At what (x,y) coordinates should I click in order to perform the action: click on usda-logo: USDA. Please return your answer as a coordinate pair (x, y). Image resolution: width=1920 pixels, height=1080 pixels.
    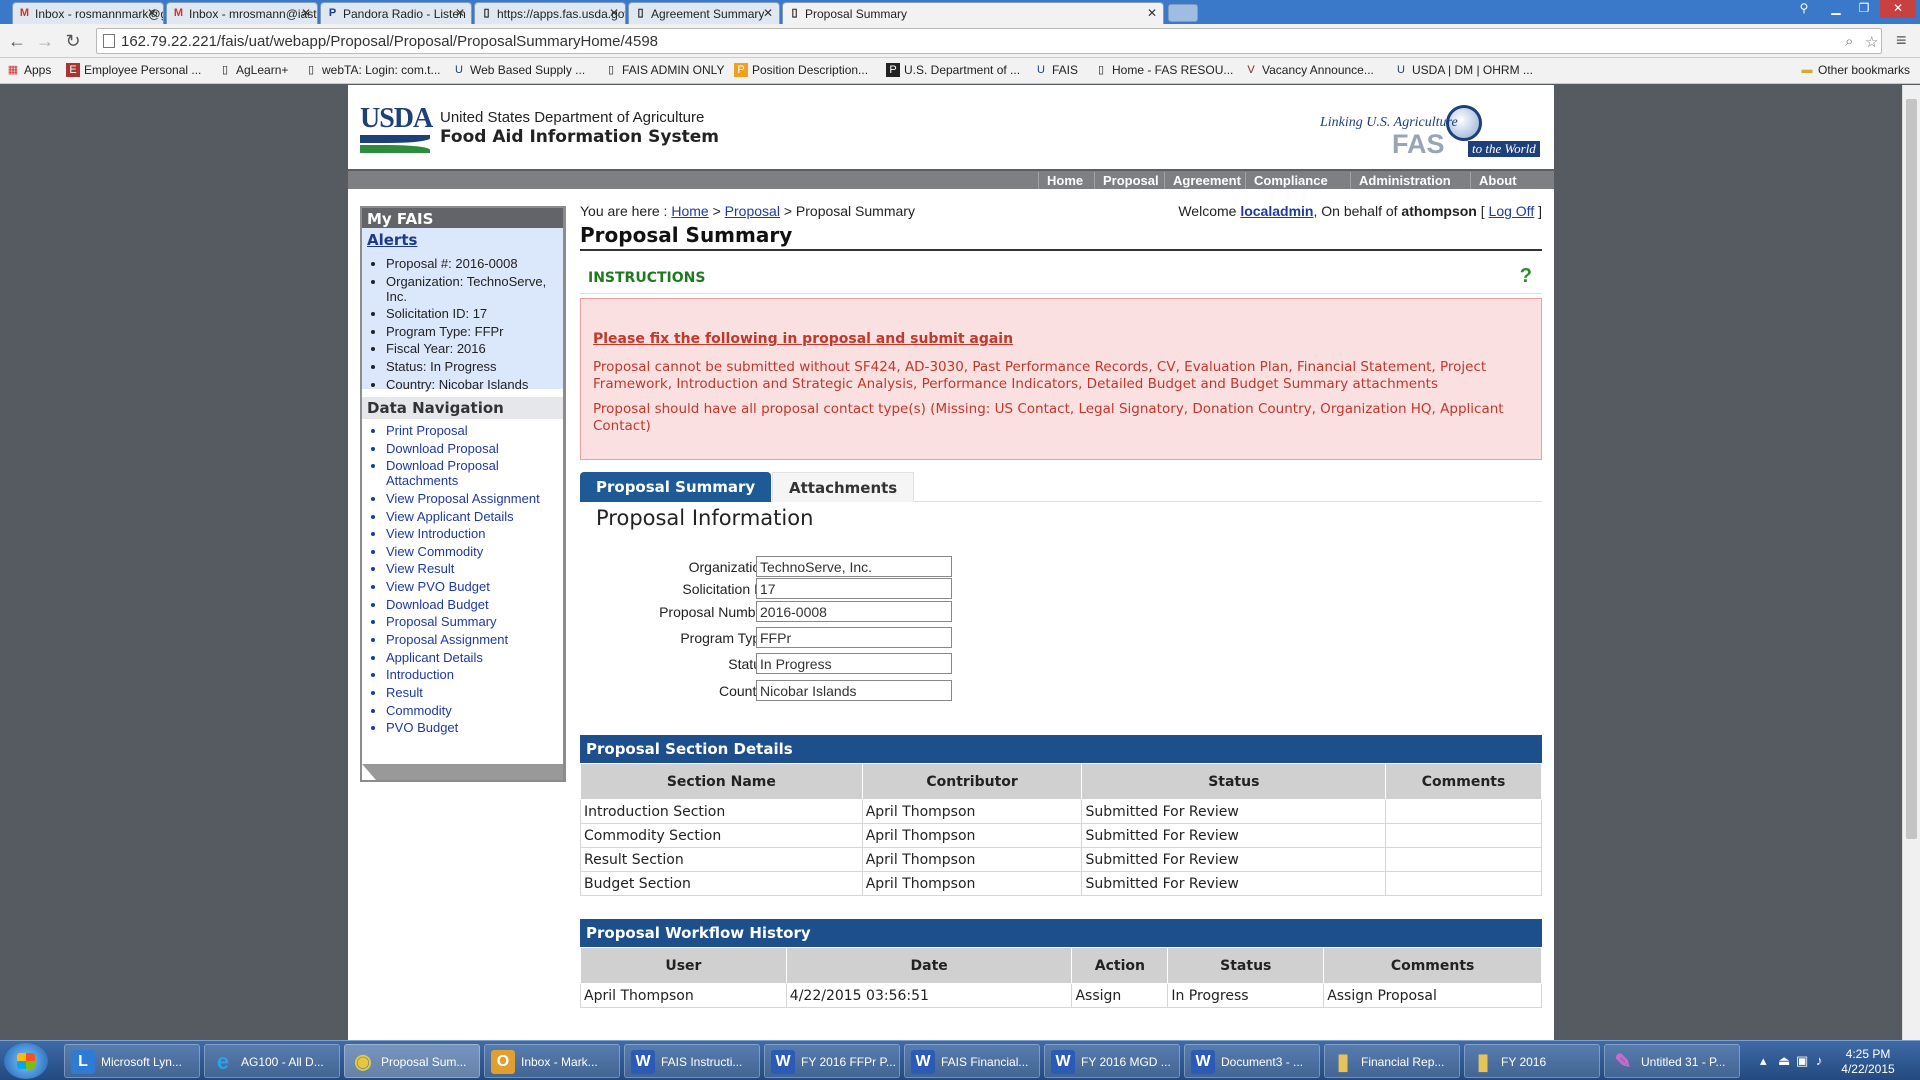
    Looking at the image, I should click on (396, 129).